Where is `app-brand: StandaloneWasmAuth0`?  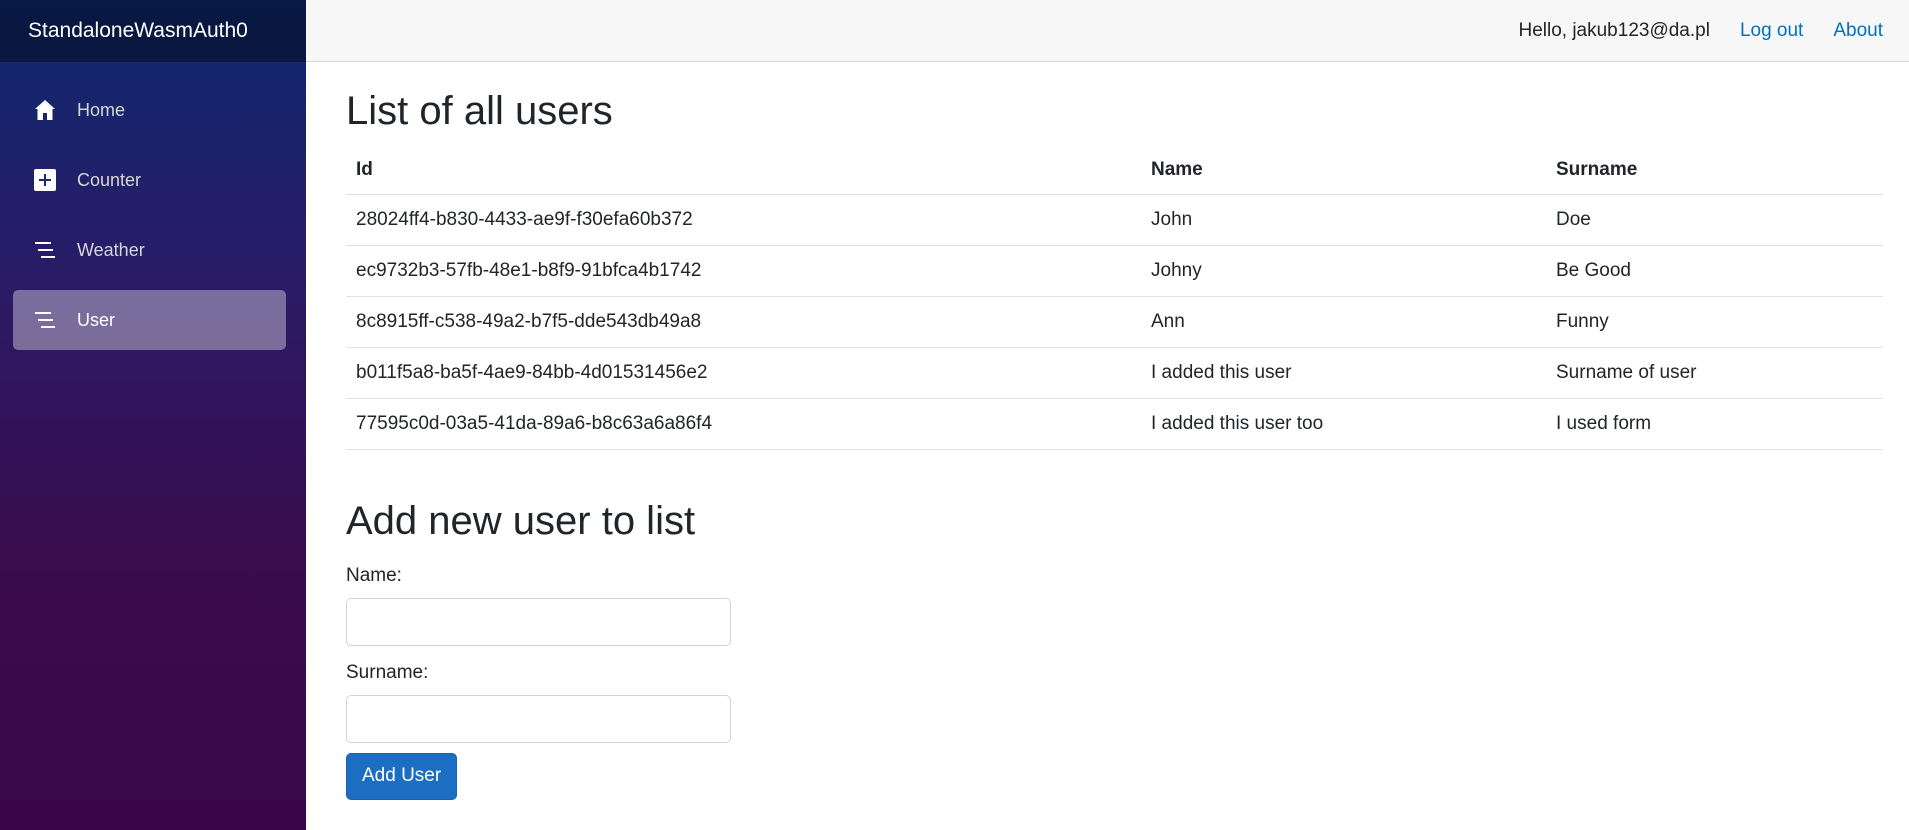 app-brand: StandaloneWasmAuth0 is located at coordinates (138, 31).